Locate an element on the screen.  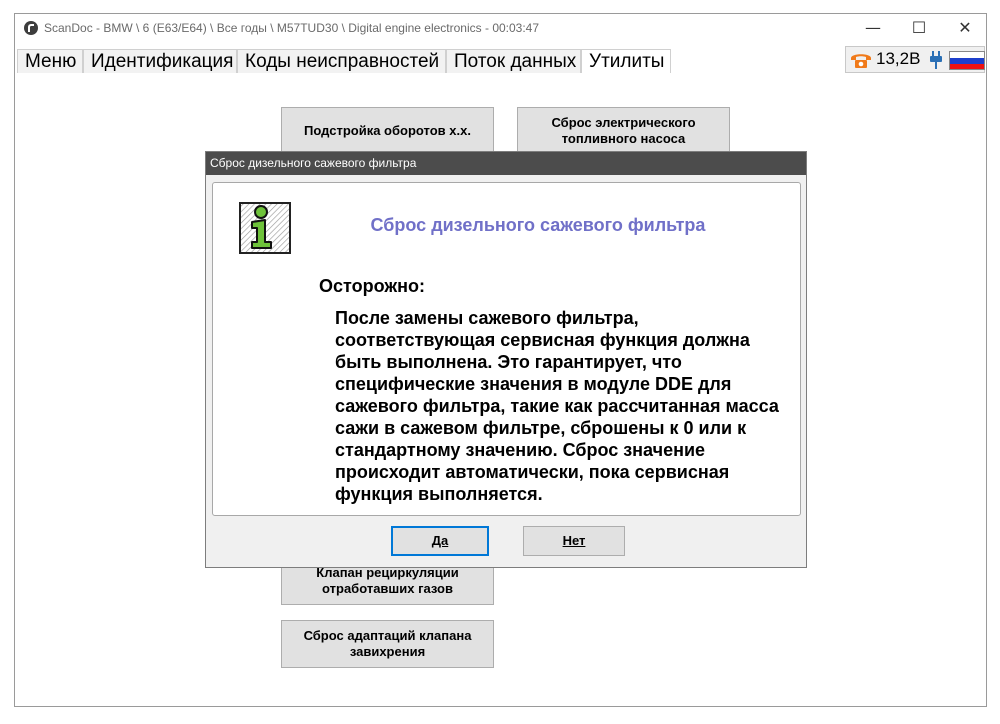
info-icon is located at coordinates (265, 228).